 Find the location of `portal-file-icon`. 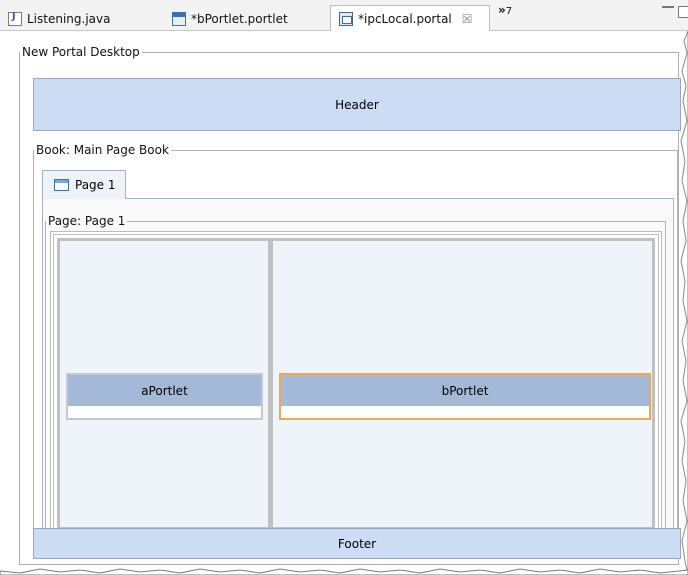

portal-file-icon is located at coordinates (346, 19).